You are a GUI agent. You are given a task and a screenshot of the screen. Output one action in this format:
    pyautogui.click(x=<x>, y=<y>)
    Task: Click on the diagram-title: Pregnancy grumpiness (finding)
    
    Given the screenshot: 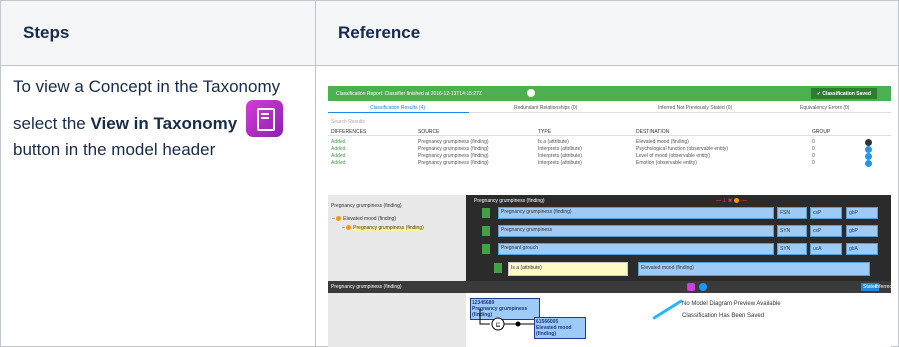 What is the action you would take?
    pyautogui.click(x=366, y=287)
    